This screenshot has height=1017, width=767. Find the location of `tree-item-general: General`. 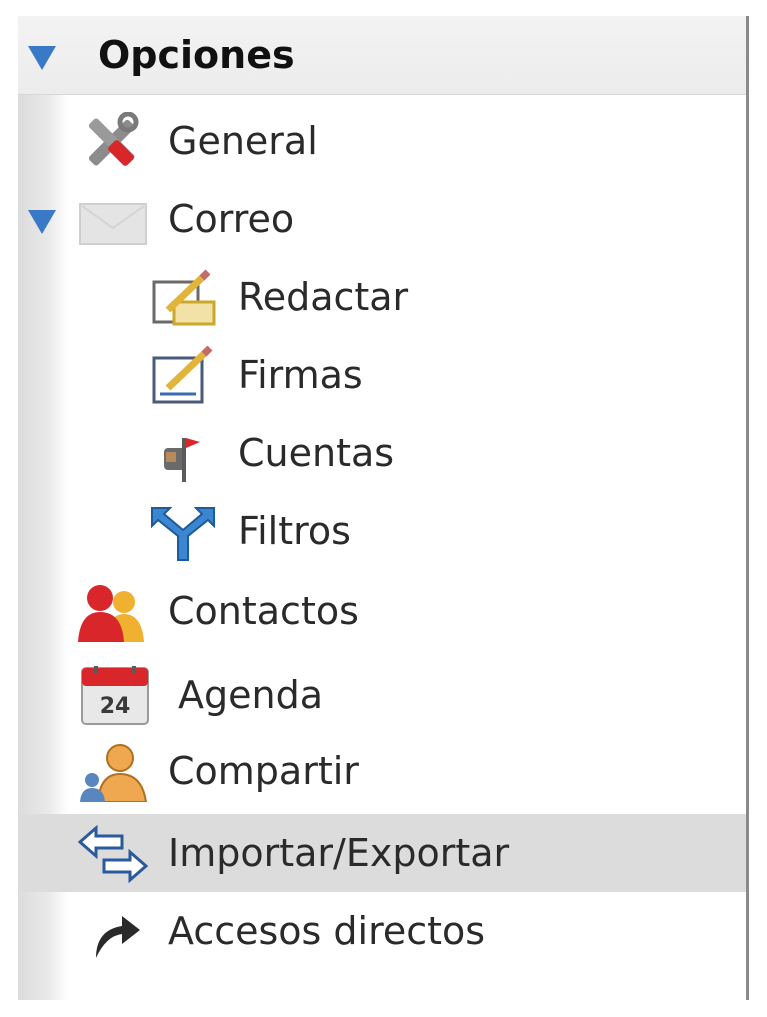

tree-item-general: General is located at coordinates (382, 141).